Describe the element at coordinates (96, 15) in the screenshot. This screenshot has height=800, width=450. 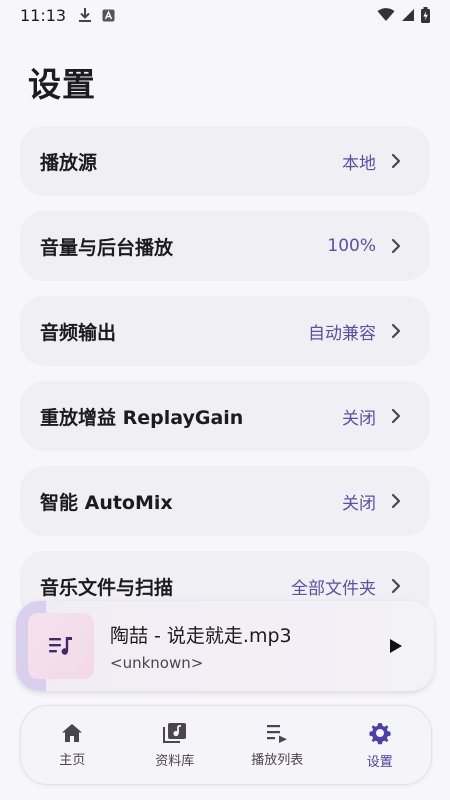
I see `status-left-icons` at that location.